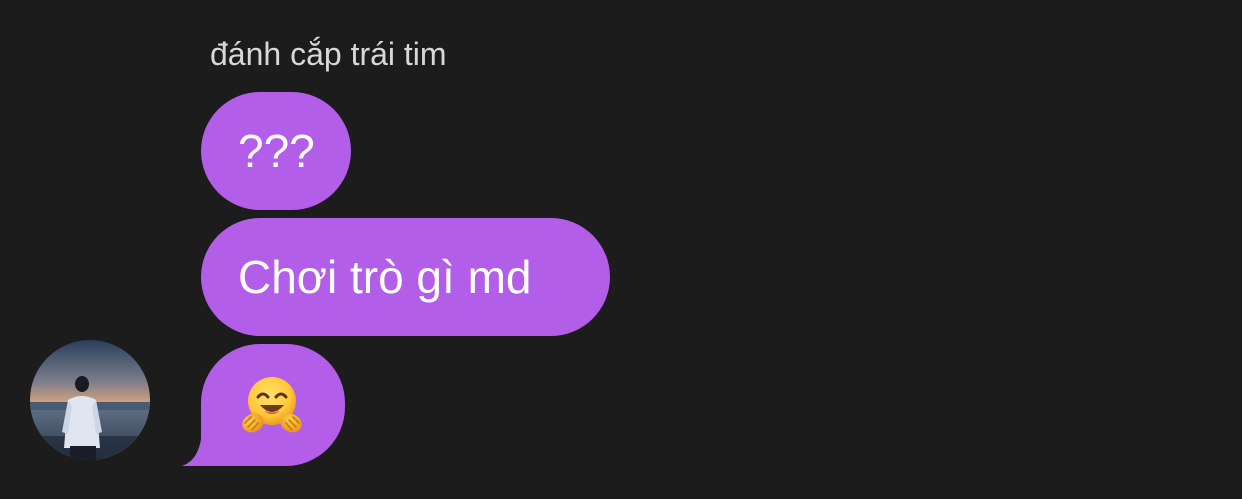 Image resolution: width=1242 pixels, height=499 pixels. I want to click on message-bubble-emoji, so click(273, 405).